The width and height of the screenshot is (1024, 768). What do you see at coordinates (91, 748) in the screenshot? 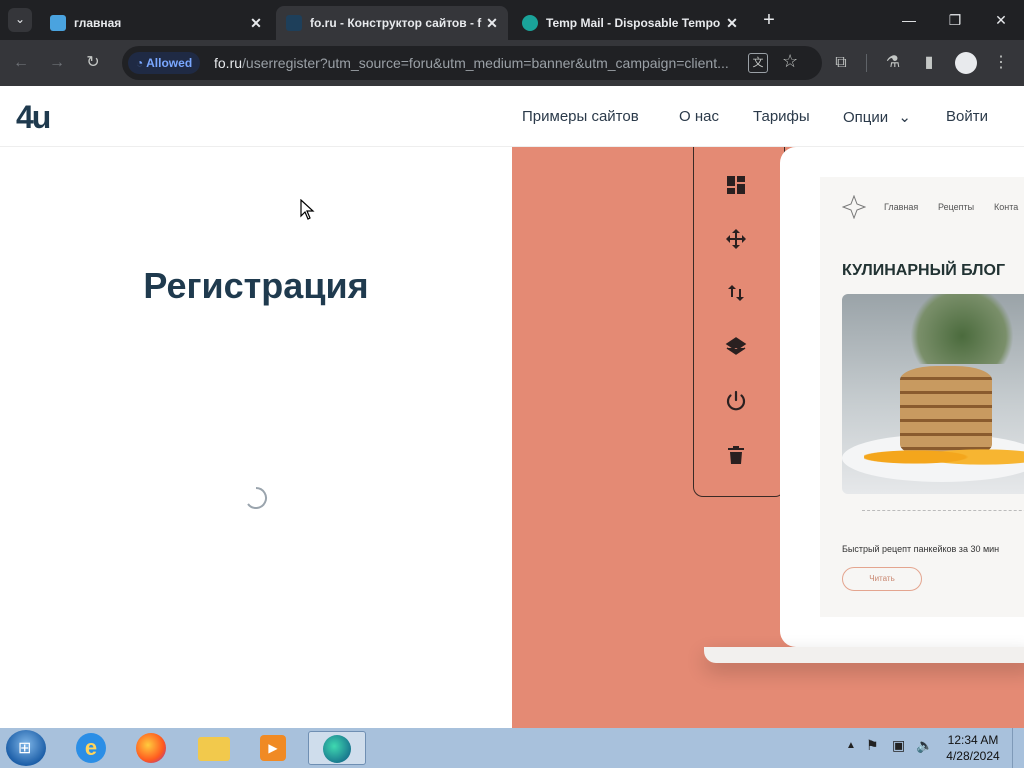
I see `internet-explorer-icon: e` at bounding box center [91, 748].